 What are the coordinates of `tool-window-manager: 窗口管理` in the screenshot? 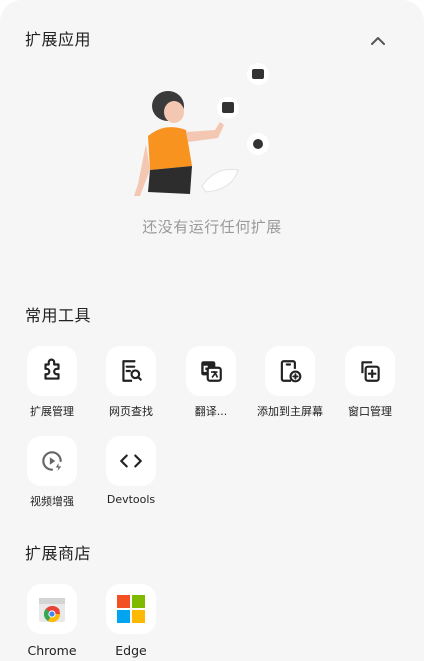 It's located at (370, 382).